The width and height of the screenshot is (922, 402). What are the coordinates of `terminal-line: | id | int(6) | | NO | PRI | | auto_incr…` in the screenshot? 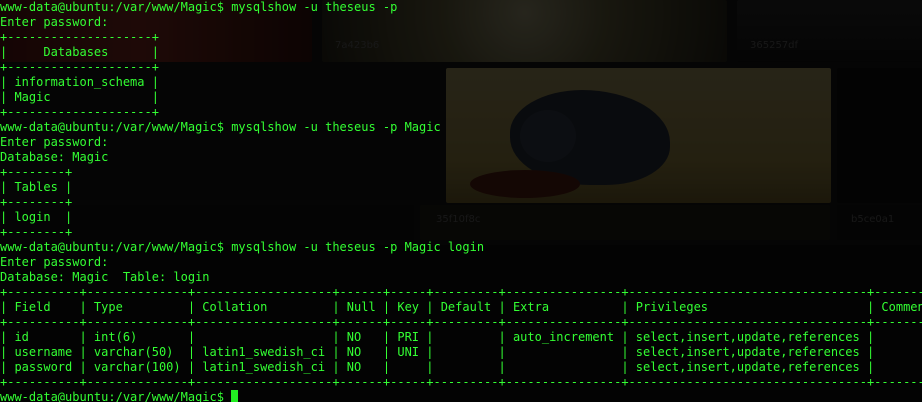 It's located at (461, 337).